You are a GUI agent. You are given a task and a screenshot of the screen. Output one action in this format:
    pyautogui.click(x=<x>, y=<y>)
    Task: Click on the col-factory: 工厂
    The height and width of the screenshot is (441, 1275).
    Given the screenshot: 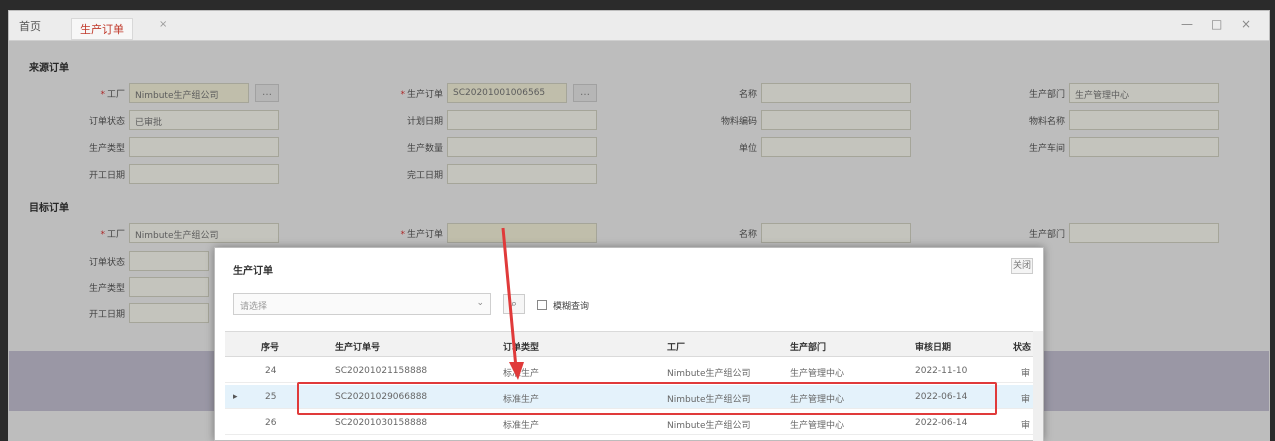 What is the action you would take?
    pyautogui.click(x=676, y=346)
    